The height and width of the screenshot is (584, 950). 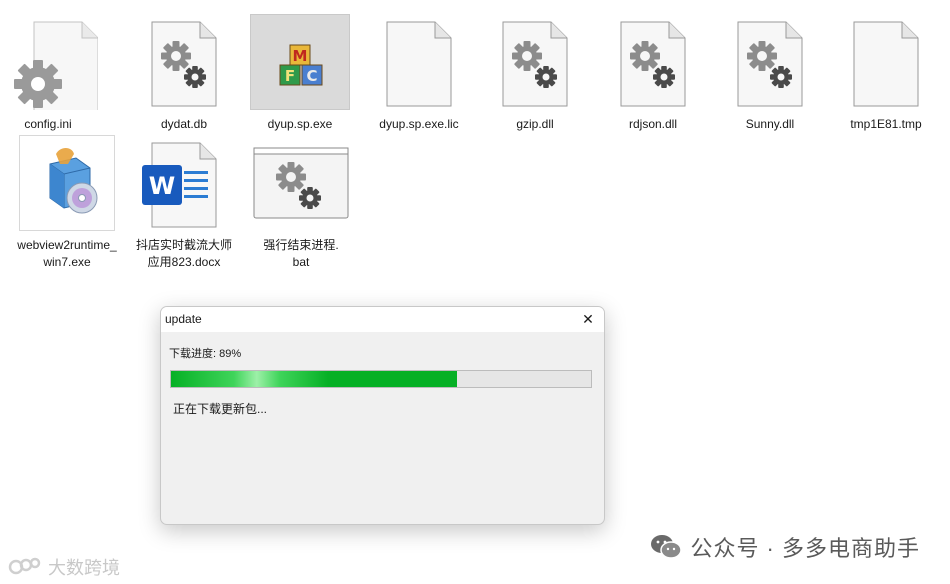 I want to click on file-name: dyup.sp.exe.lic, so click(x=419, y=124).